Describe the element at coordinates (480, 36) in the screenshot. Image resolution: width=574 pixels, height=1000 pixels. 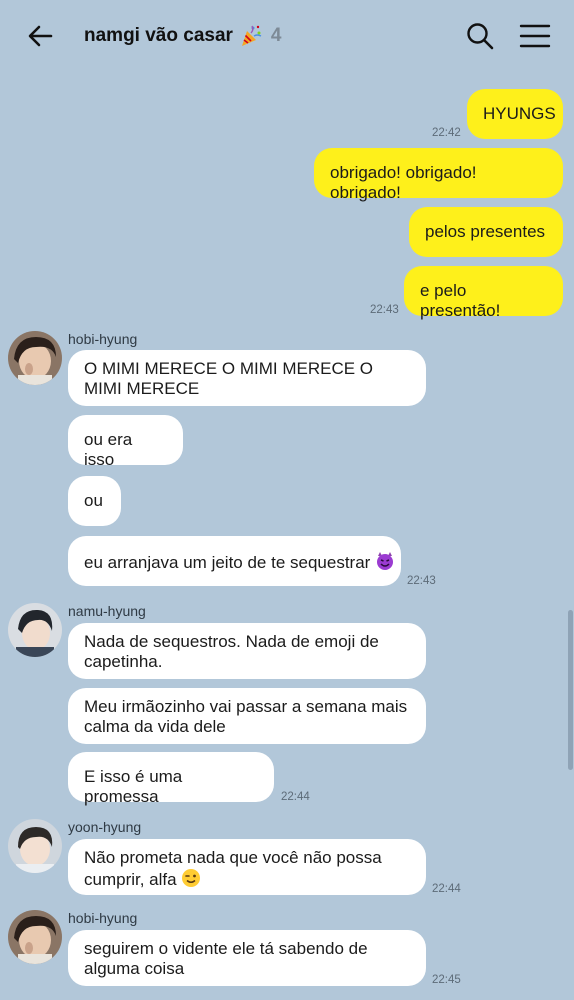
I see `search-icon` at that location.